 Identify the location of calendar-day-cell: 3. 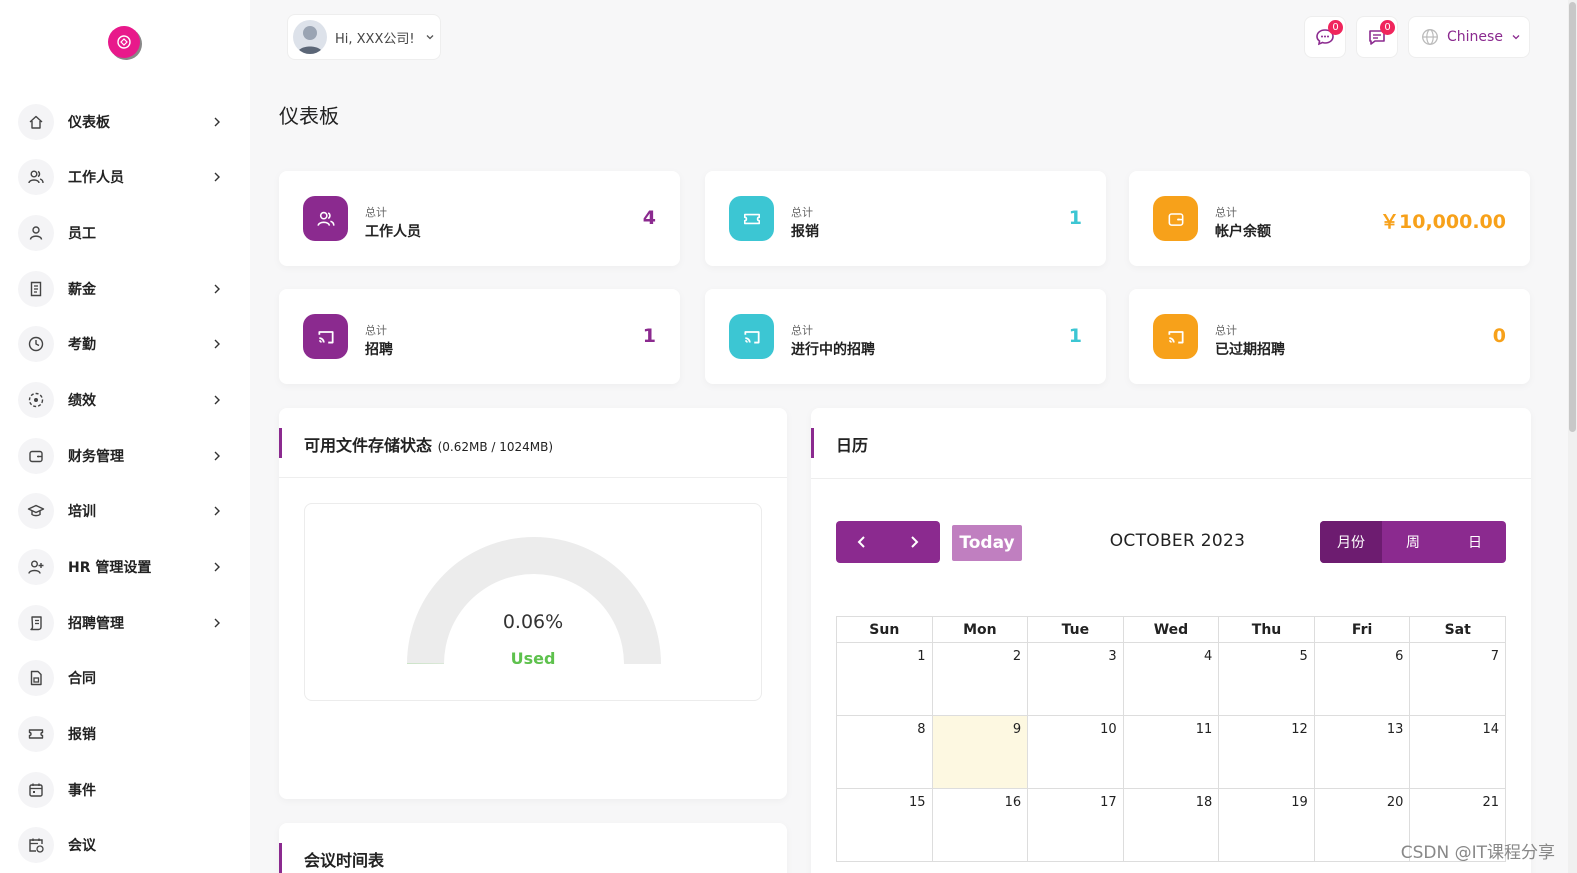
(1075, 679).